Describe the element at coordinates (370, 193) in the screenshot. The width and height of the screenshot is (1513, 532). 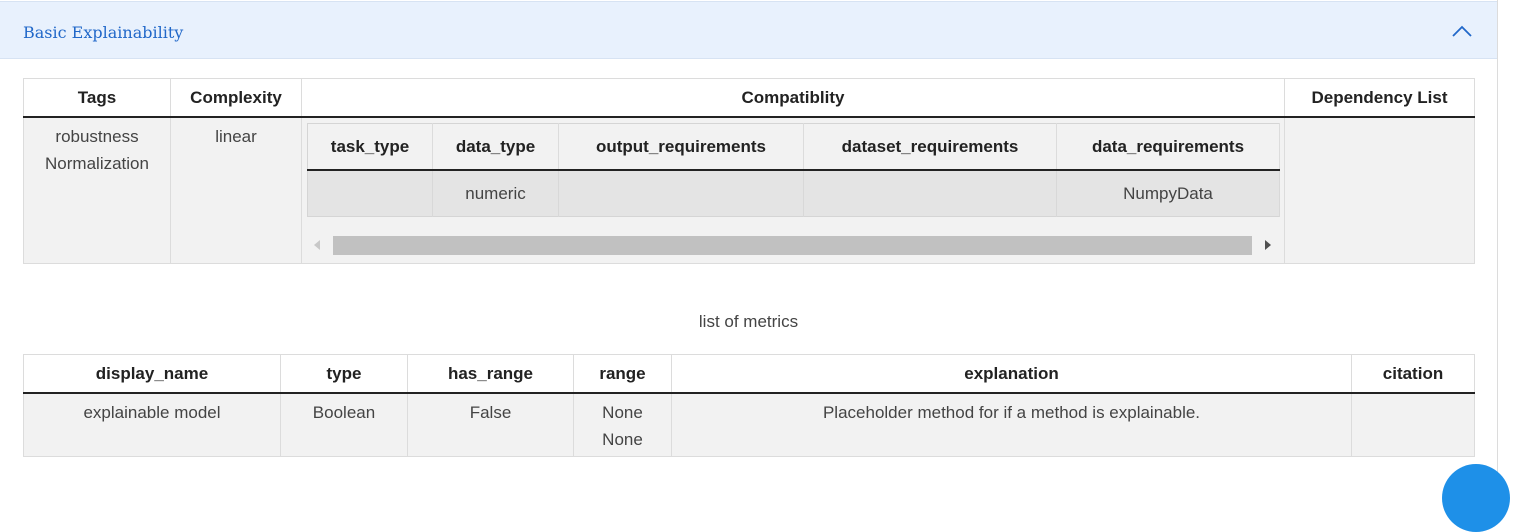
I see `task-type-cell` at that location.